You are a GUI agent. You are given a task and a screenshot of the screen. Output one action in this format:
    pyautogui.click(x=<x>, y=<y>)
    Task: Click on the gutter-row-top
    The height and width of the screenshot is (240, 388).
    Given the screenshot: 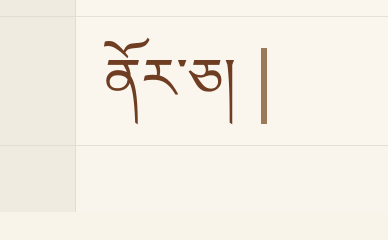 What is the action you would take?
    pyautogui.click(x=38, y=8)
    